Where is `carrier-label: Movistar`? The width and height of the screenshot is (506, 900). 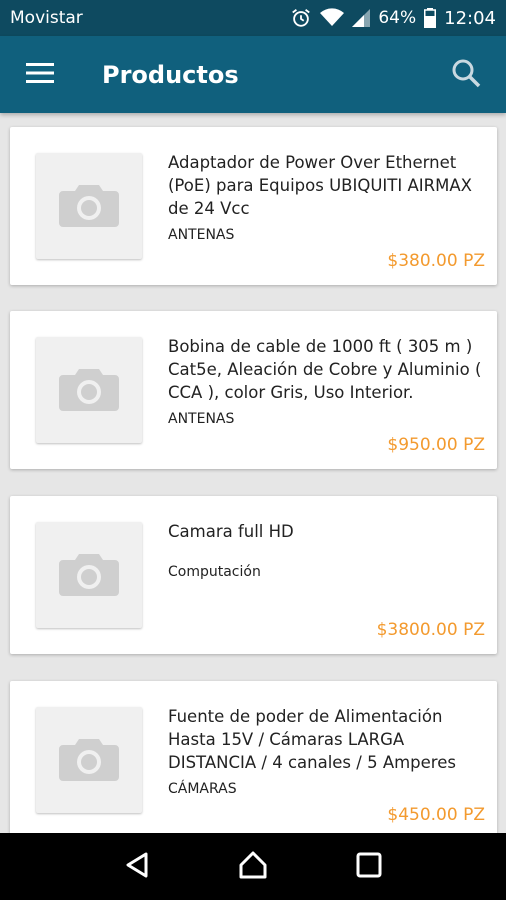 carrier-label: Movistar is located at coordinates (46, 18).